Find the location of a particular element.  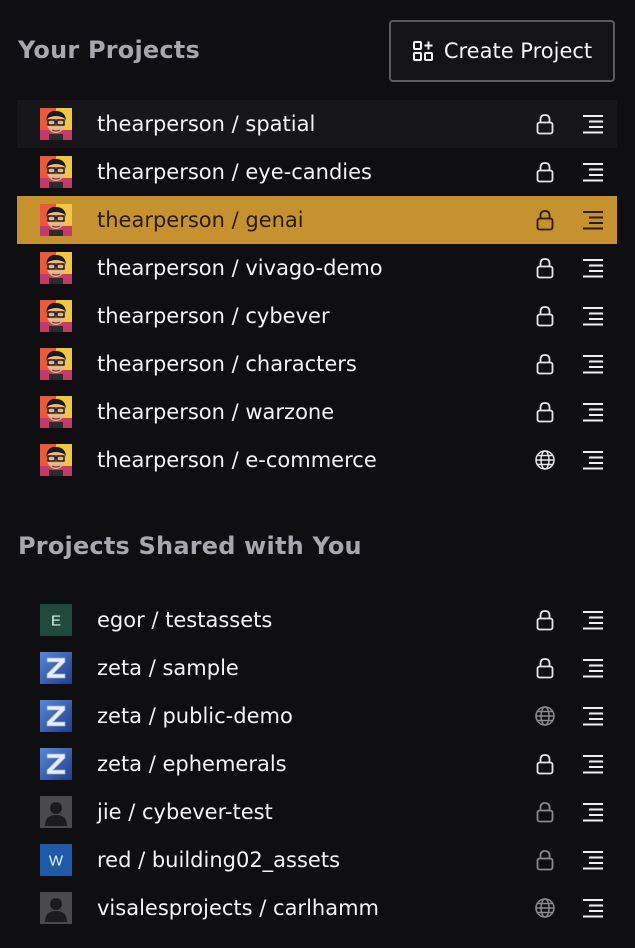

project-row: thearperson / cybever is located at coordinates (317, 316).